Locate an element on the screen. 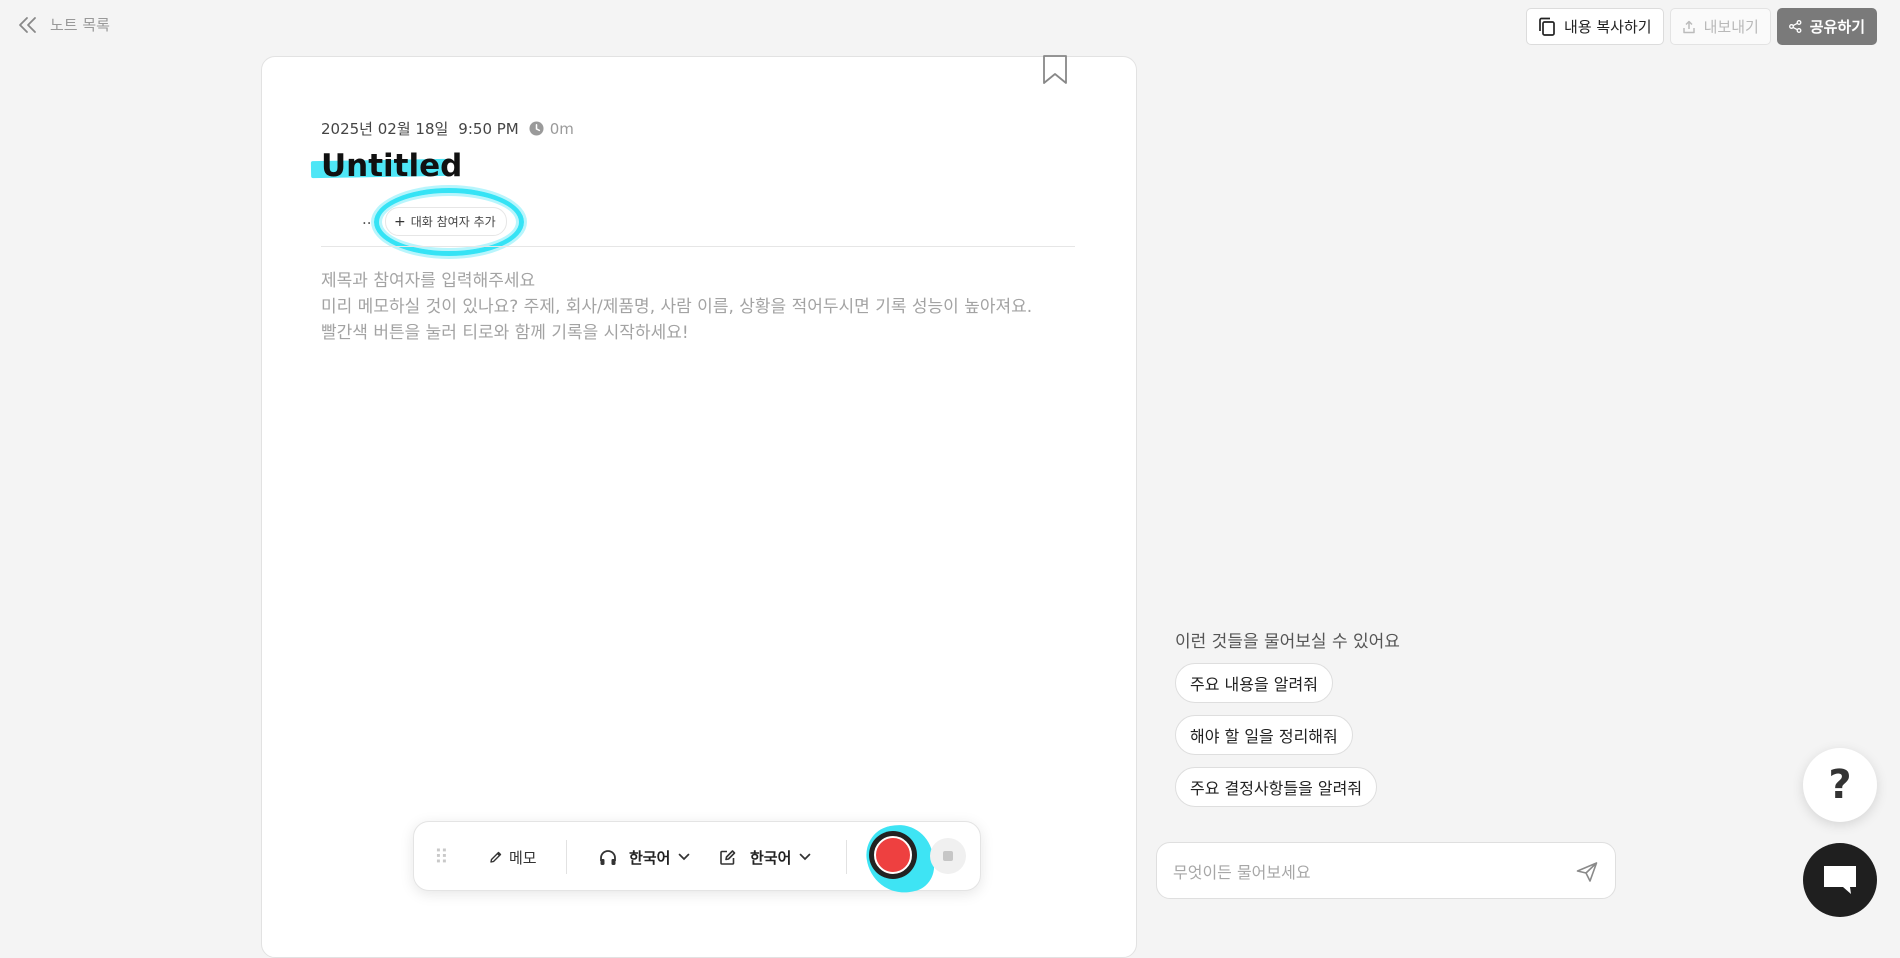 This screenshot has width=1900, height=958. placeholder-line: 제목과 참여자를 입력해주세요 is located at coordinates (428, 281).